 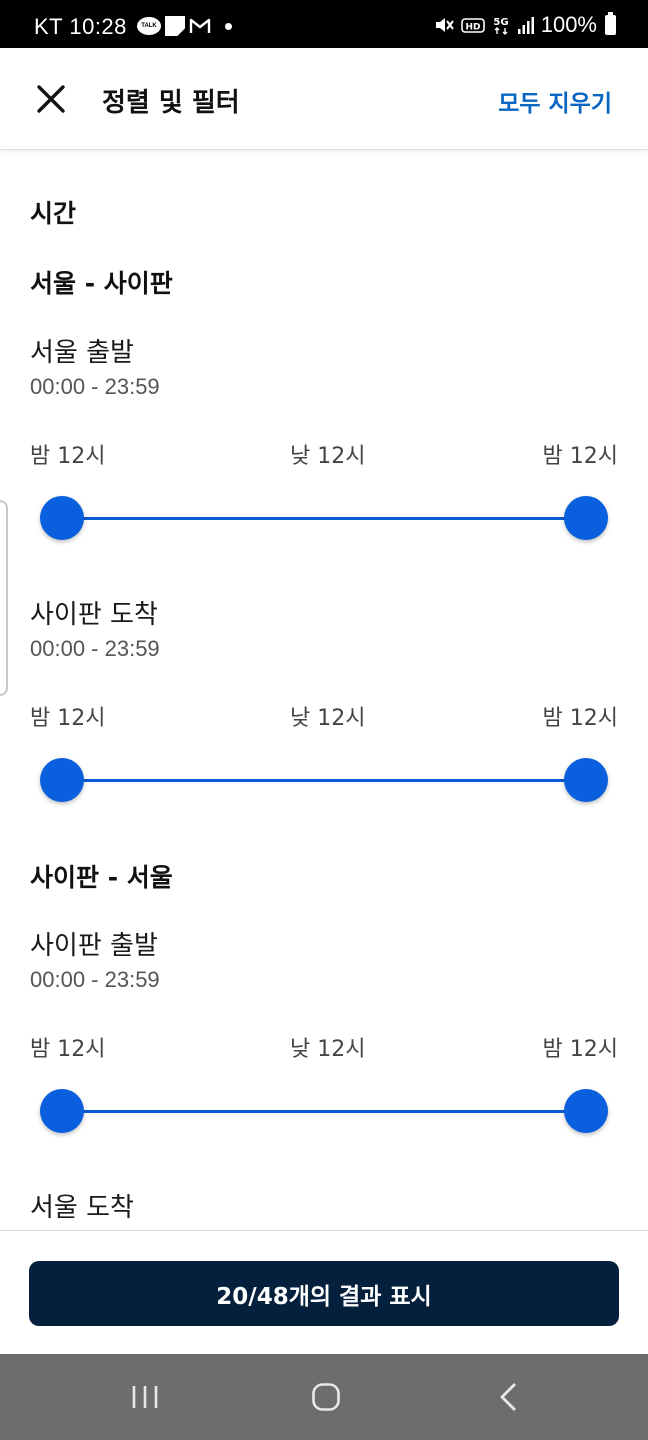 What do you see at coordinates (51, 99) in the screenshot?
I see `close-icon` at bounding box center [51, 99].